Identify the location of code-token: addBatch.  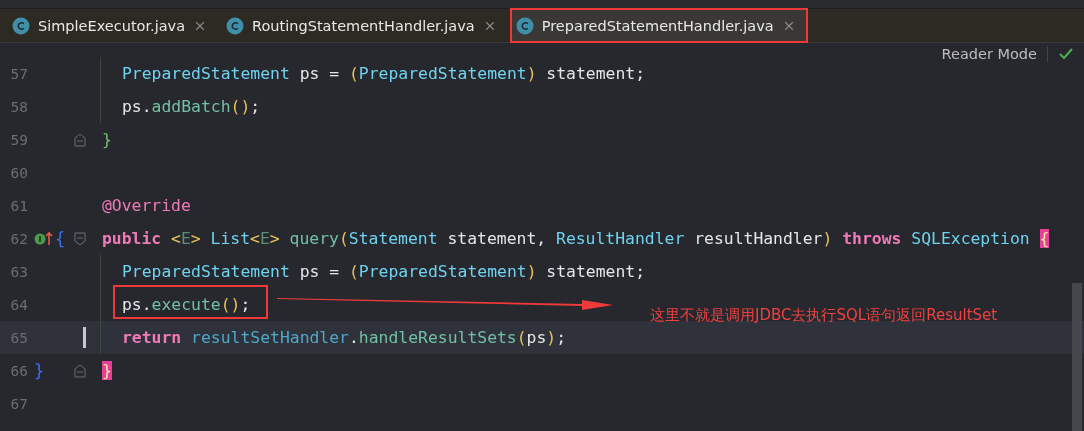
(191, 106).